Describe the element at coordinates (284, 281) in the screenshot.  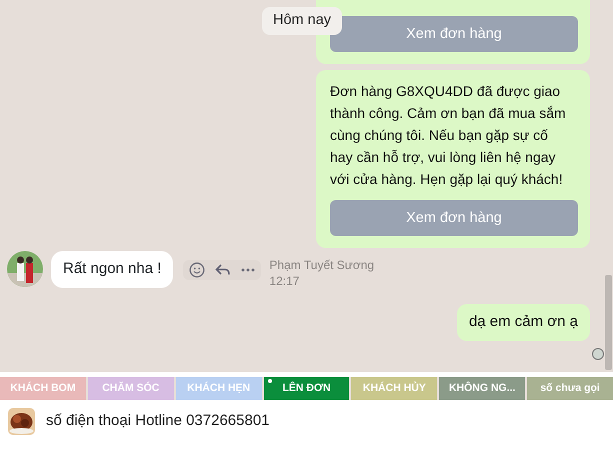
I see `message-time: 12:17` at that location.